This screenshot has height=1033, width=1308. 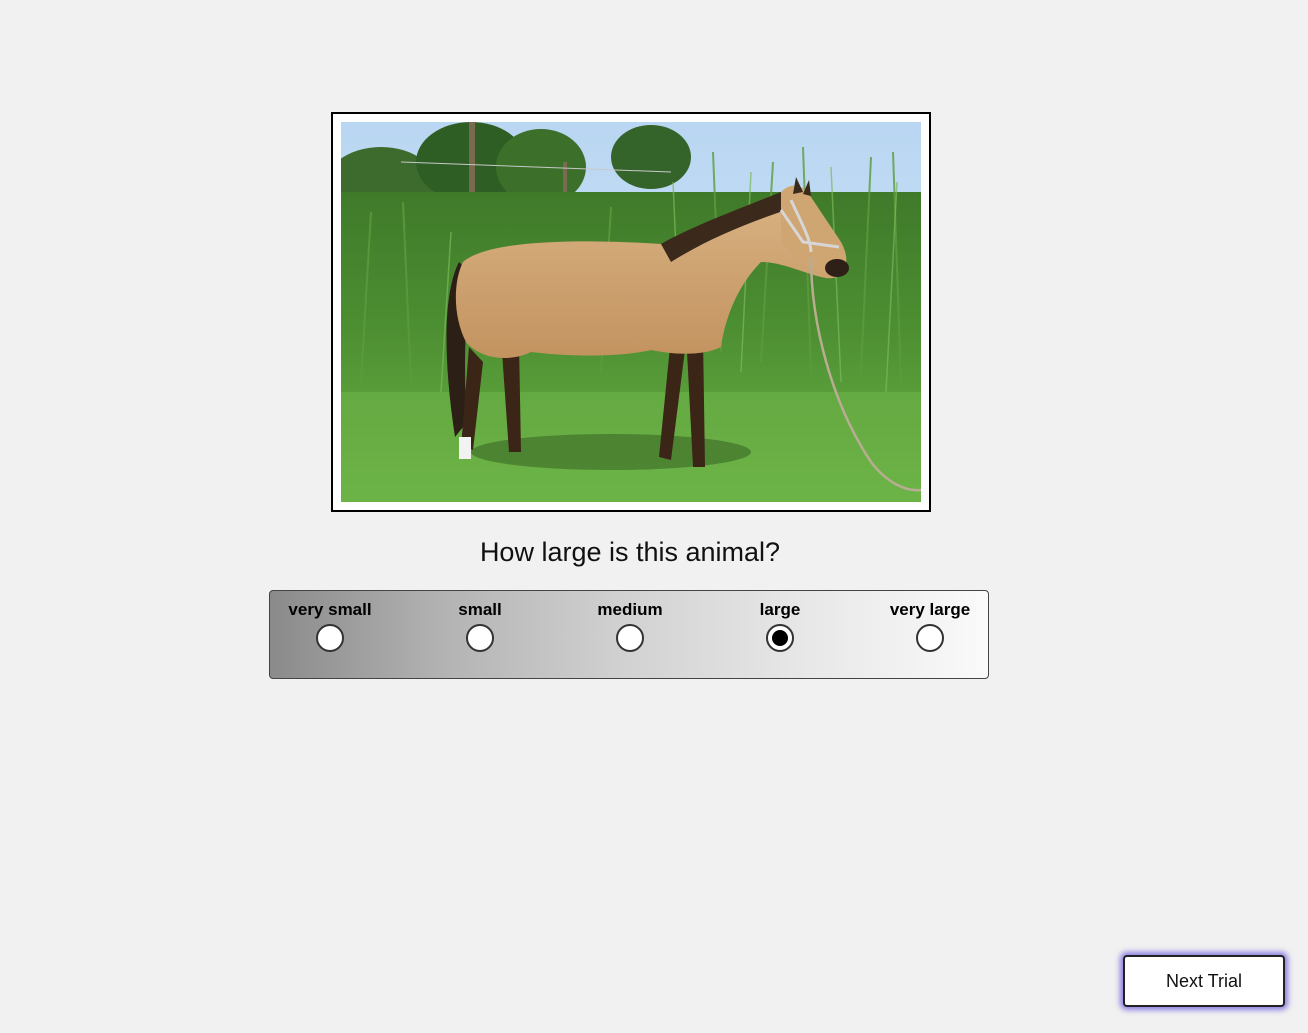 What do you see at coordinates (780, 609) in the screenshot?
I see `rating-label-large: large` at bounding box center [780, 609].